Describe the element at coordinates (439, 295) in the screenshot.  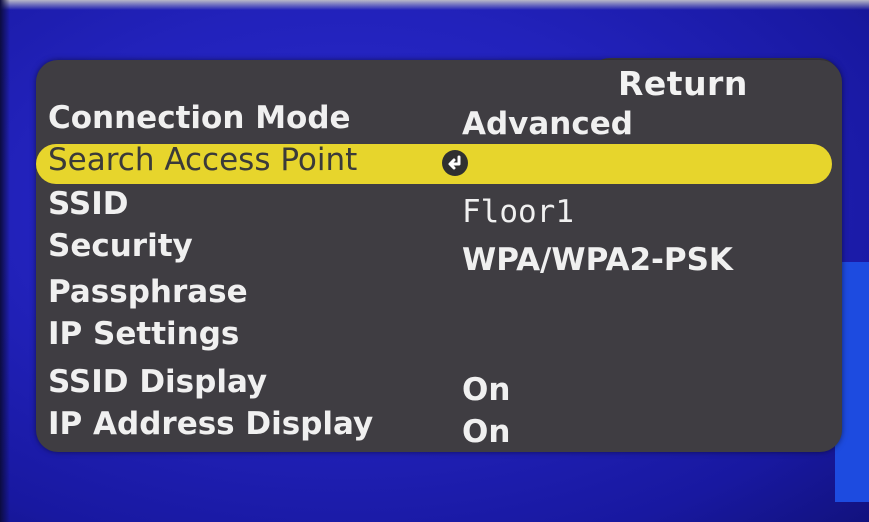
I see `menu-row-passphrase: Passphrase` at that location.